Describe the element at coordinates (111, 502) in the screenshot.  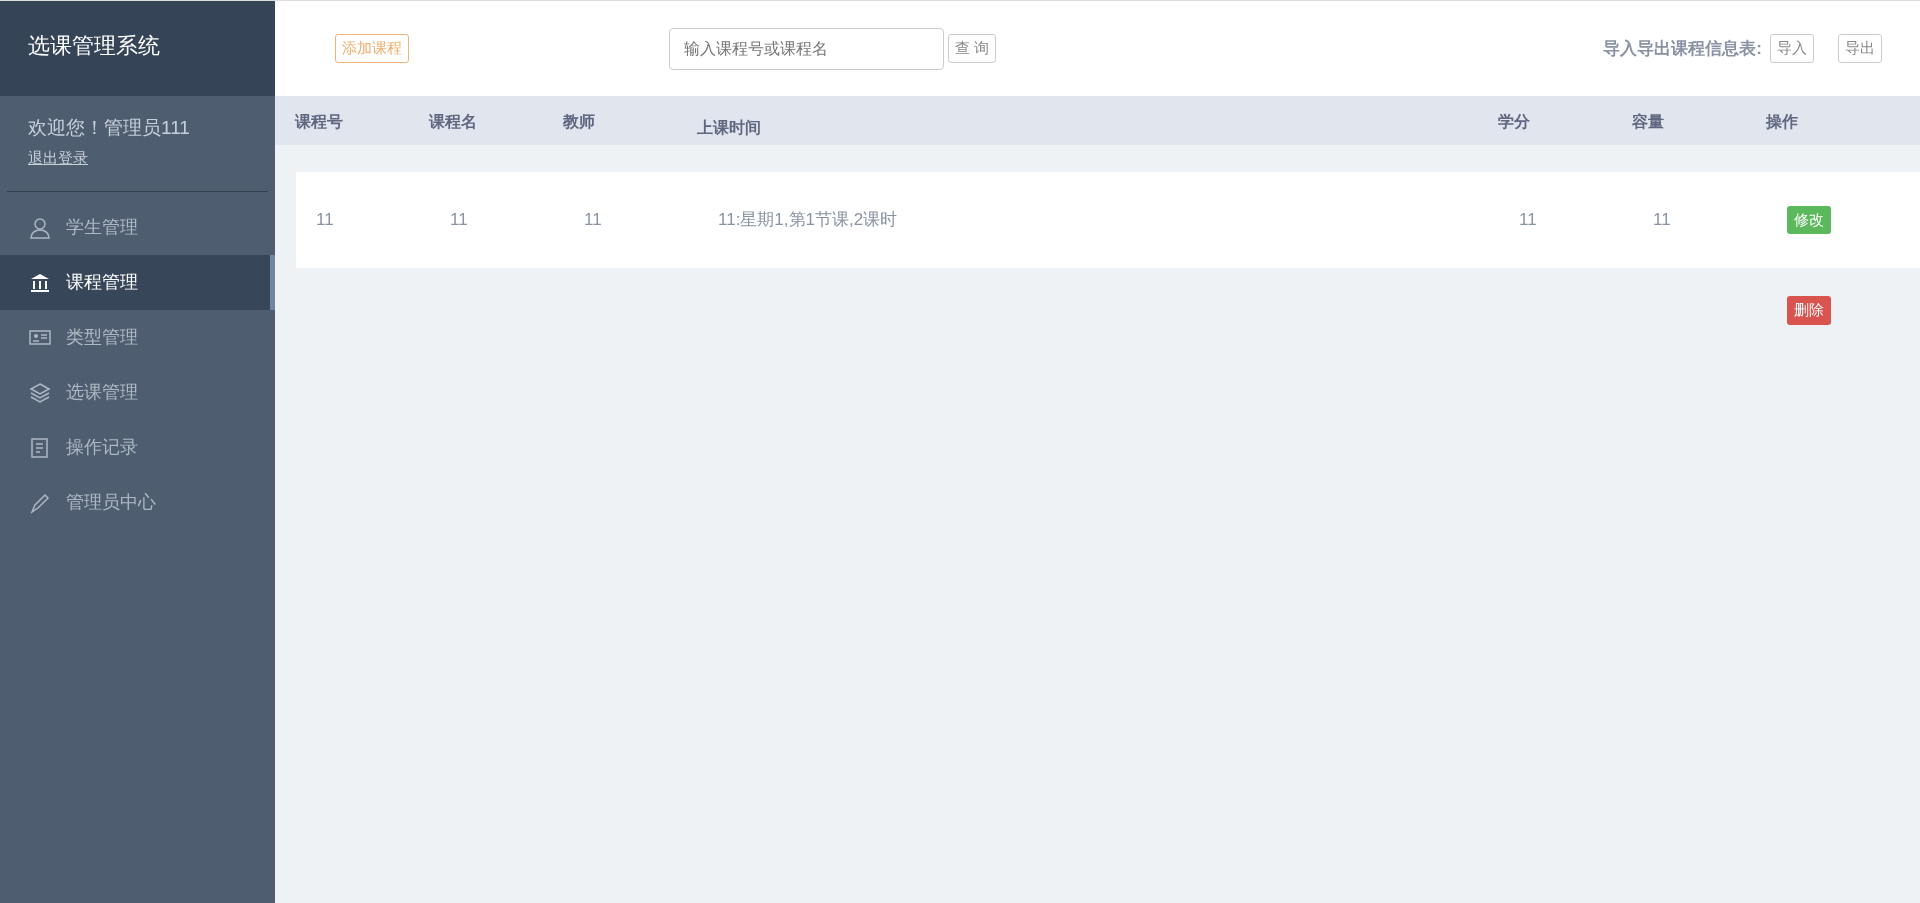
I see `menu-label: 管理员中心` at that location.